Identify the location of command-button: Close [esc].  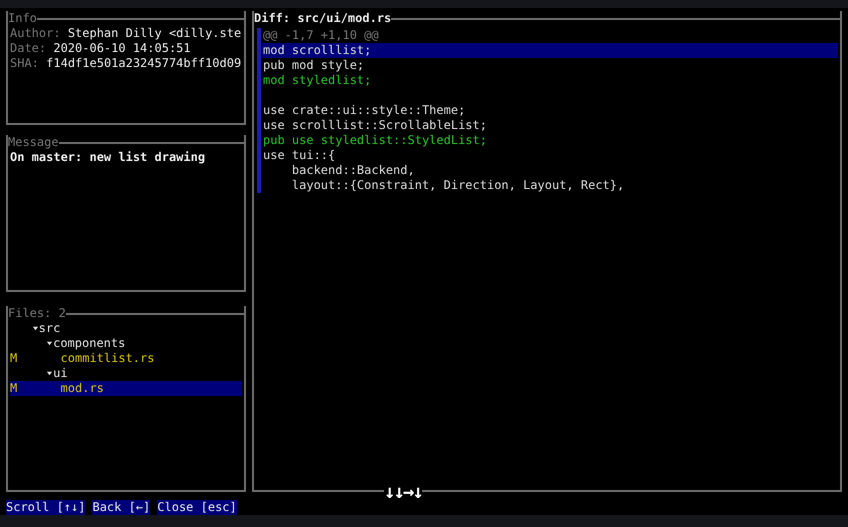
(197, 507).